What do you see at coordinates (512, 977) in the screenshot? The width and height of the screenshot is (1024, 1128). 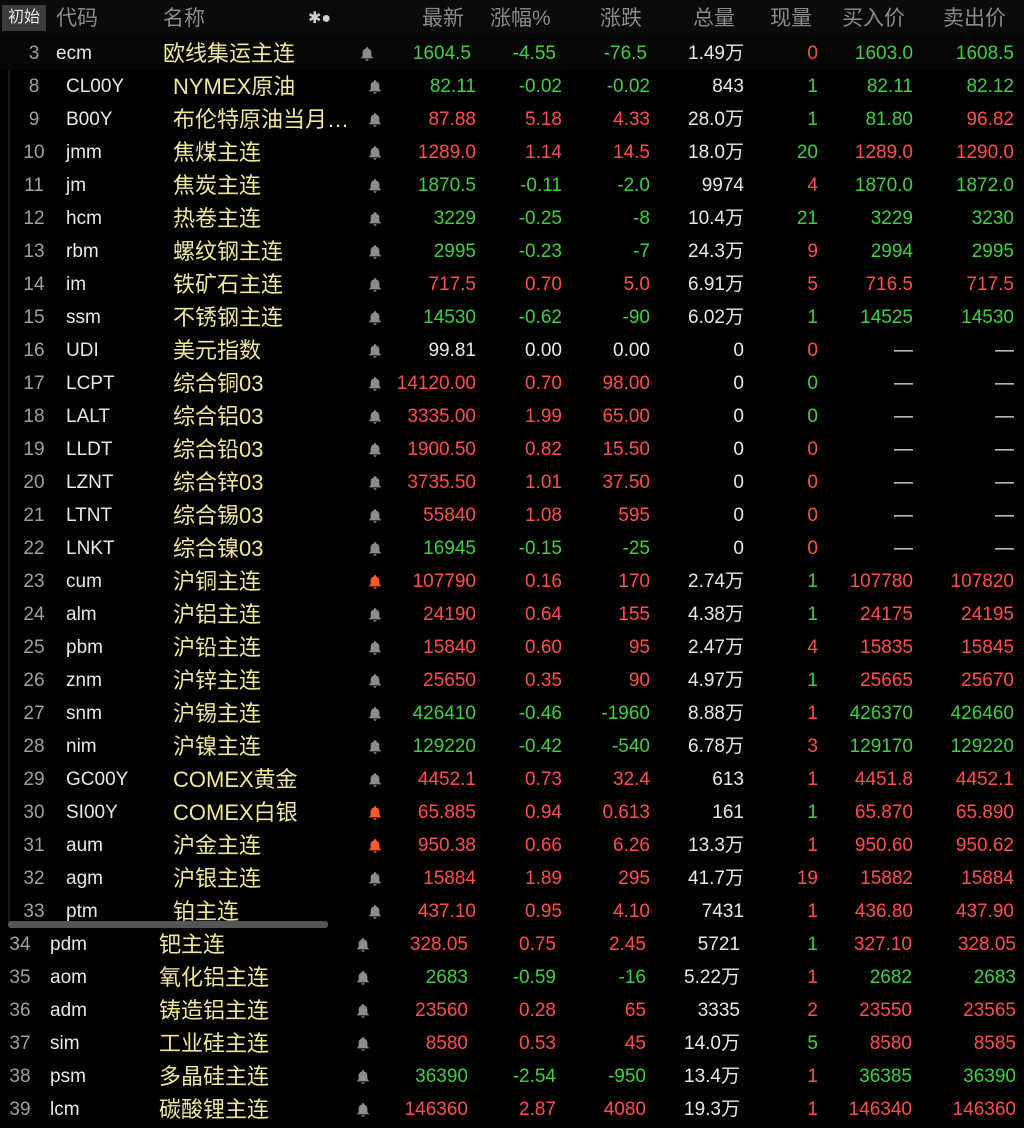 I see `table-row: 35 aom 氧化铝主连 2683 -0.59 -16 5.22万 1 2682 2683` at bounding box center [512, 977].